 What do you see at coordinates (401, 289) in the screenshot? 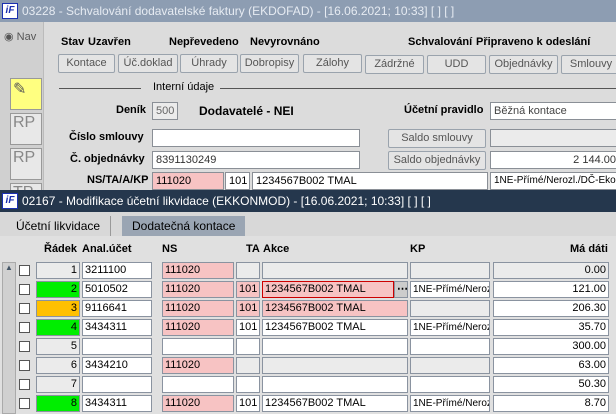
I see `lookup-button: ⋯` at bounding box center [401, 289].